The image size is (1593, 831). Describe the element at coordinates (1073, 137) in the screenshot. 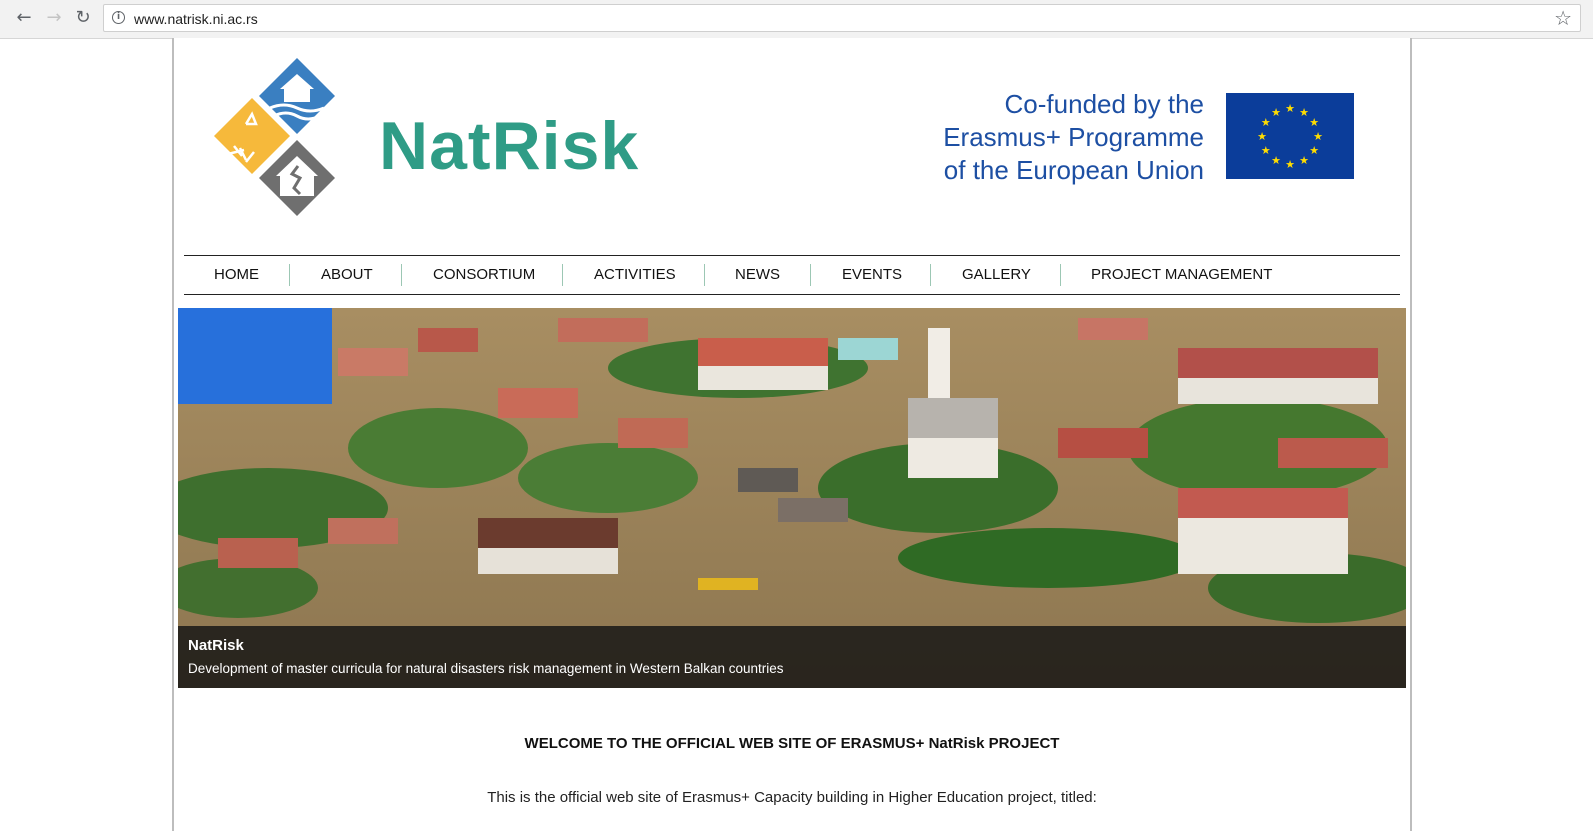

I see `eu-line: Erasmus+ Programme` at that location.